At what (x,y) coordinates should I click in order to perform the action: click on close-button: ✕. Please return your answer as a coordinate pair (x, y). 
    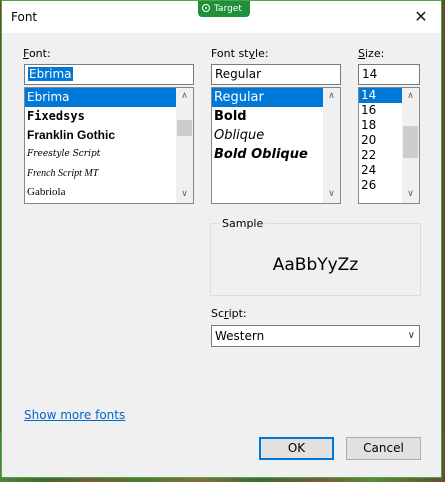
    Looking at the image, I should click on (421, 17).